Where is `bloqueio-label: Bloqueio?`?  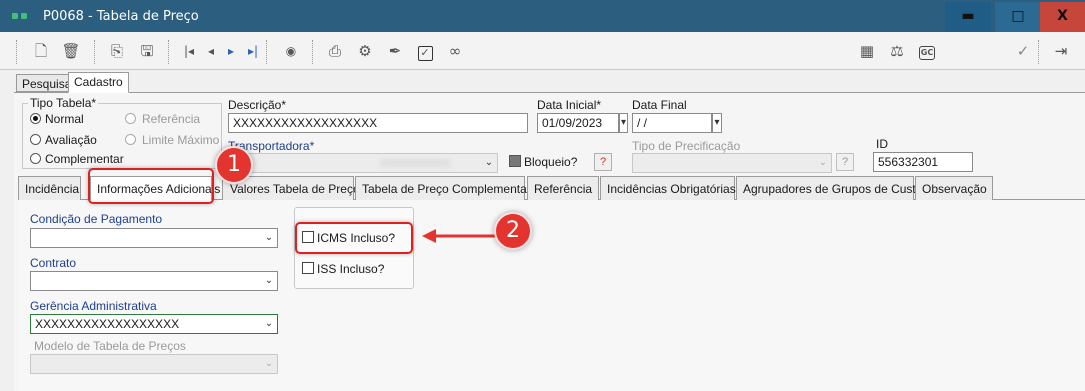
bloqueio-label: Bloqueio? is located at coordinates (551, 162).